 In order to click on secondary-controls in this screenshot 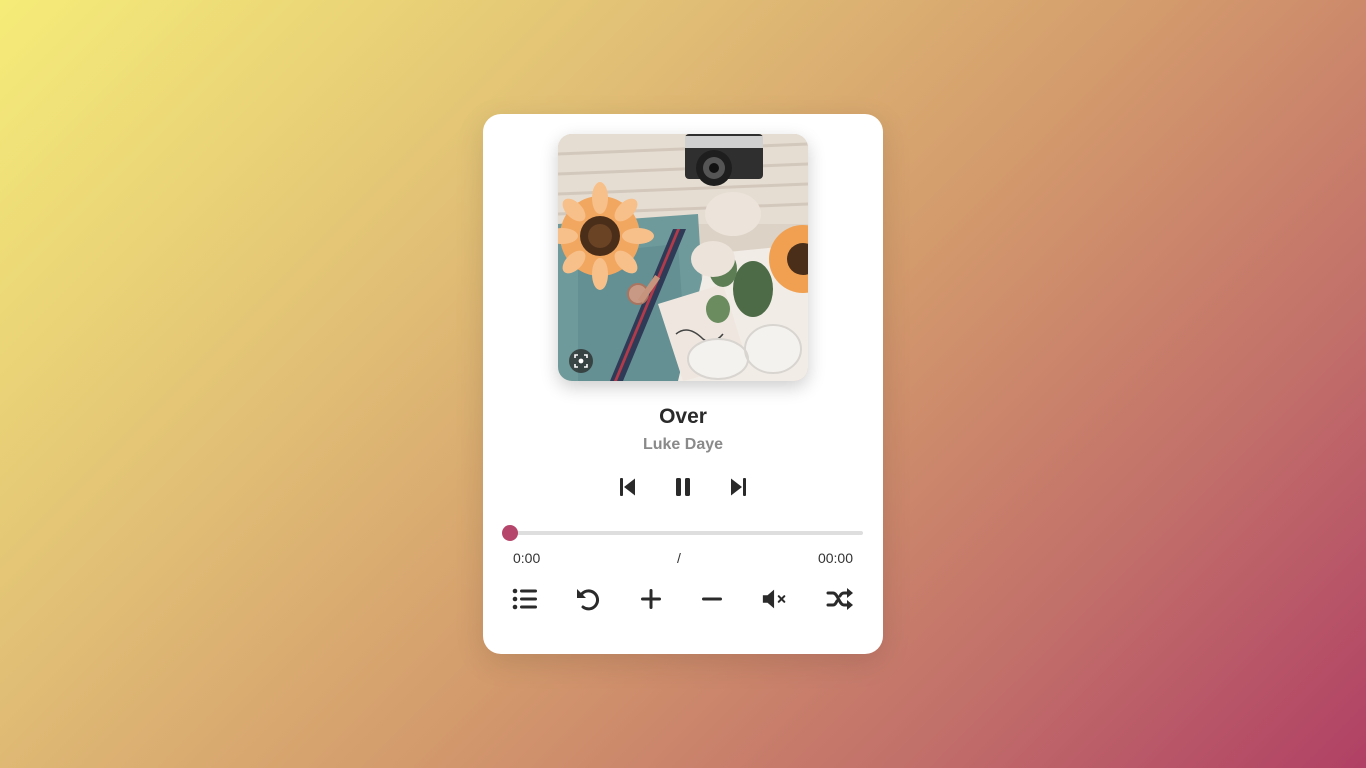, I will do `click(683, 599)`.